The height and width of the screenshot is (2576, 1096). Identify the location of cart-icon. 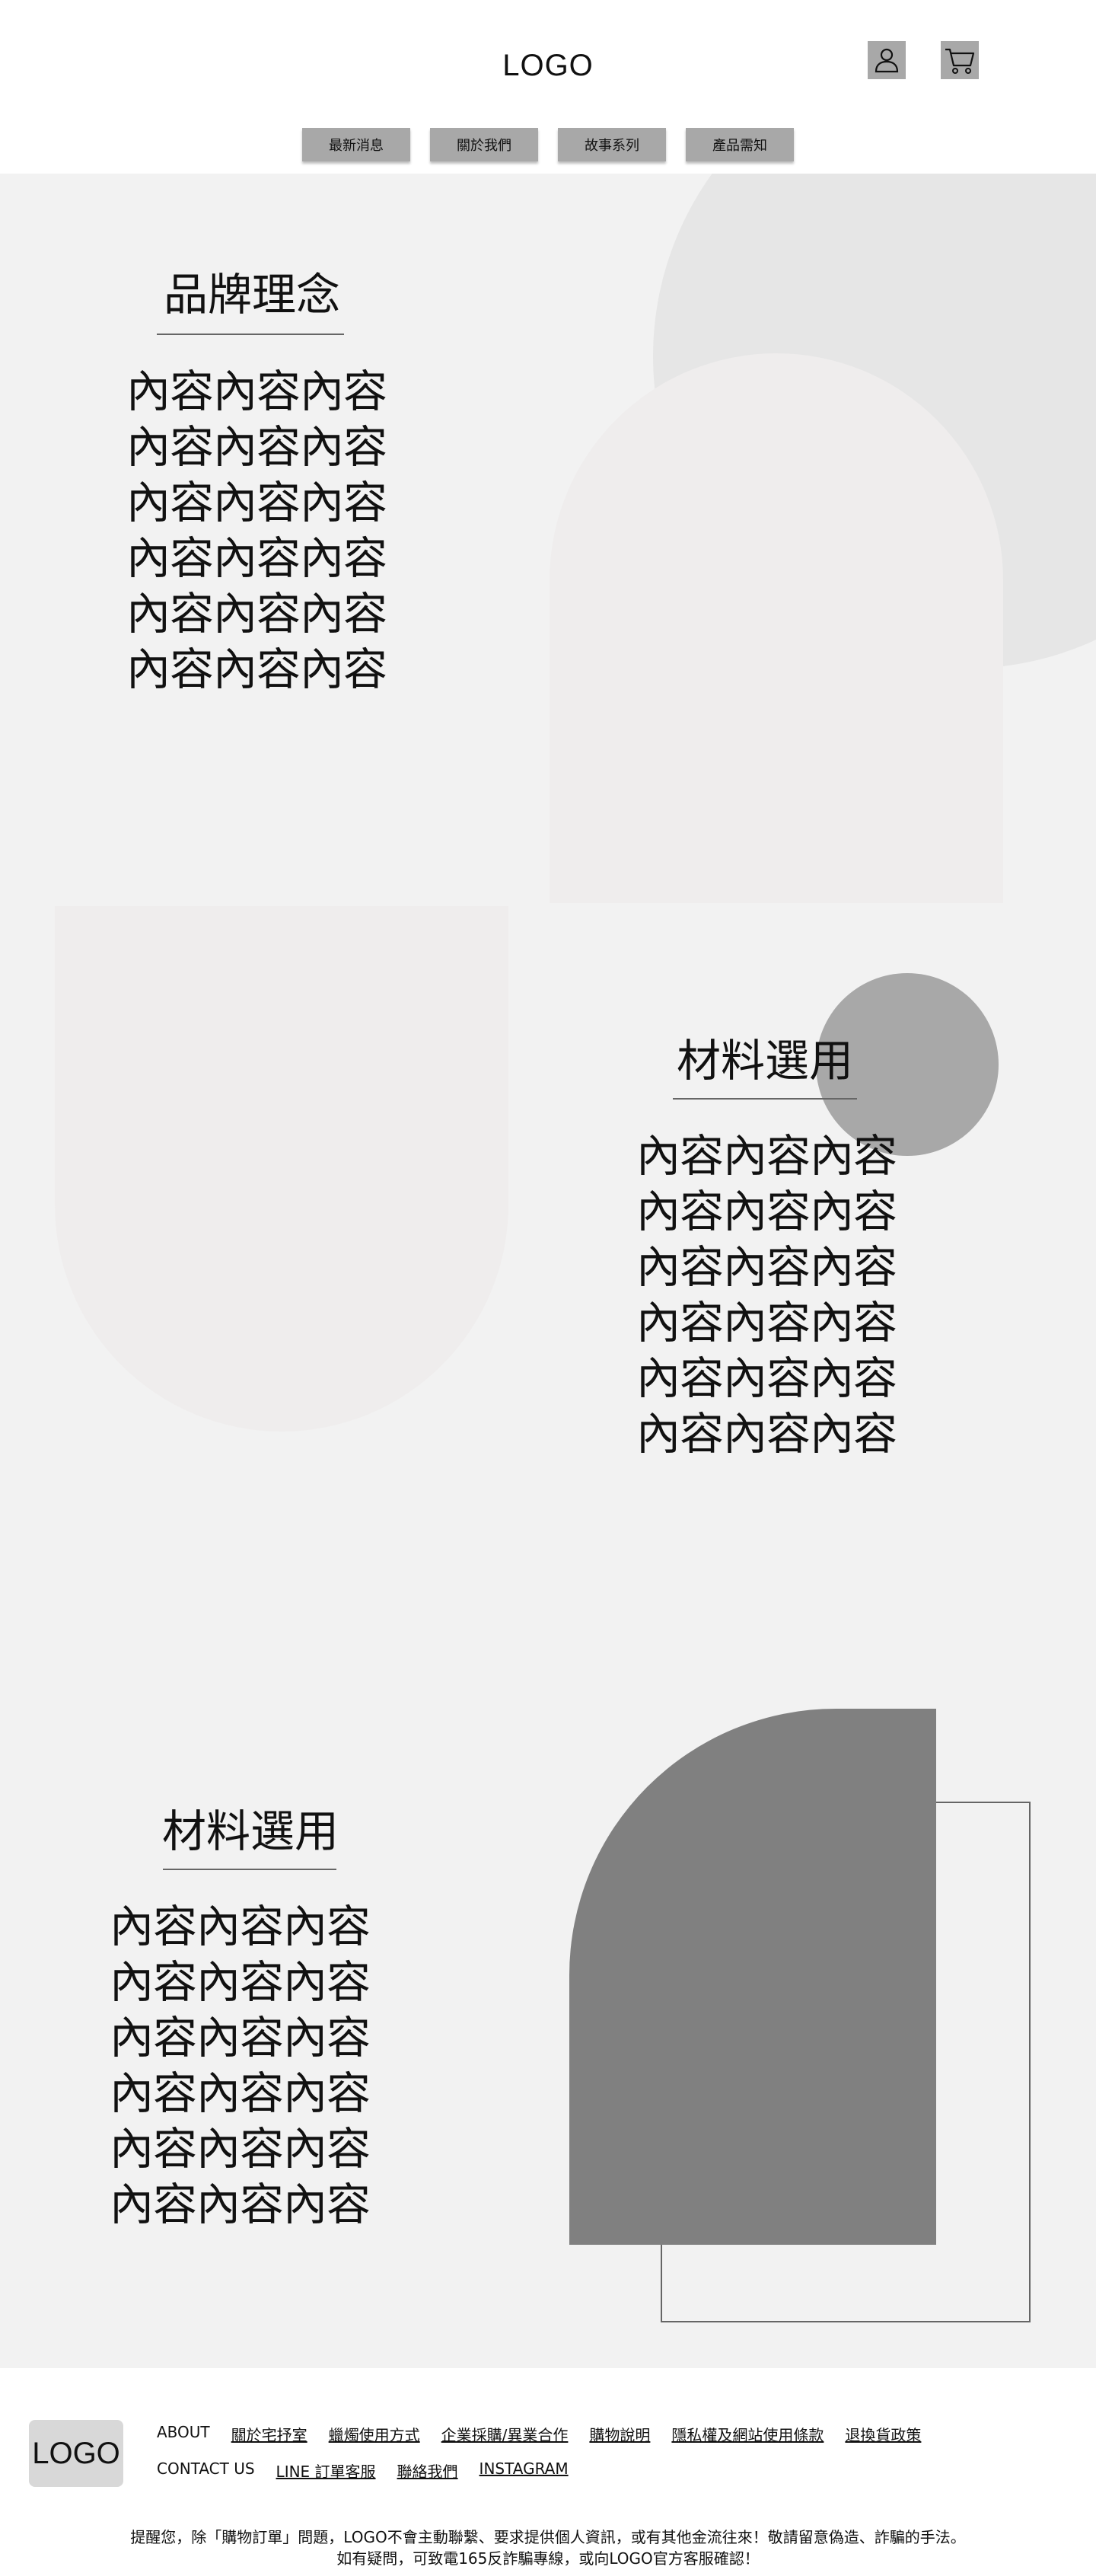
(960, 60).